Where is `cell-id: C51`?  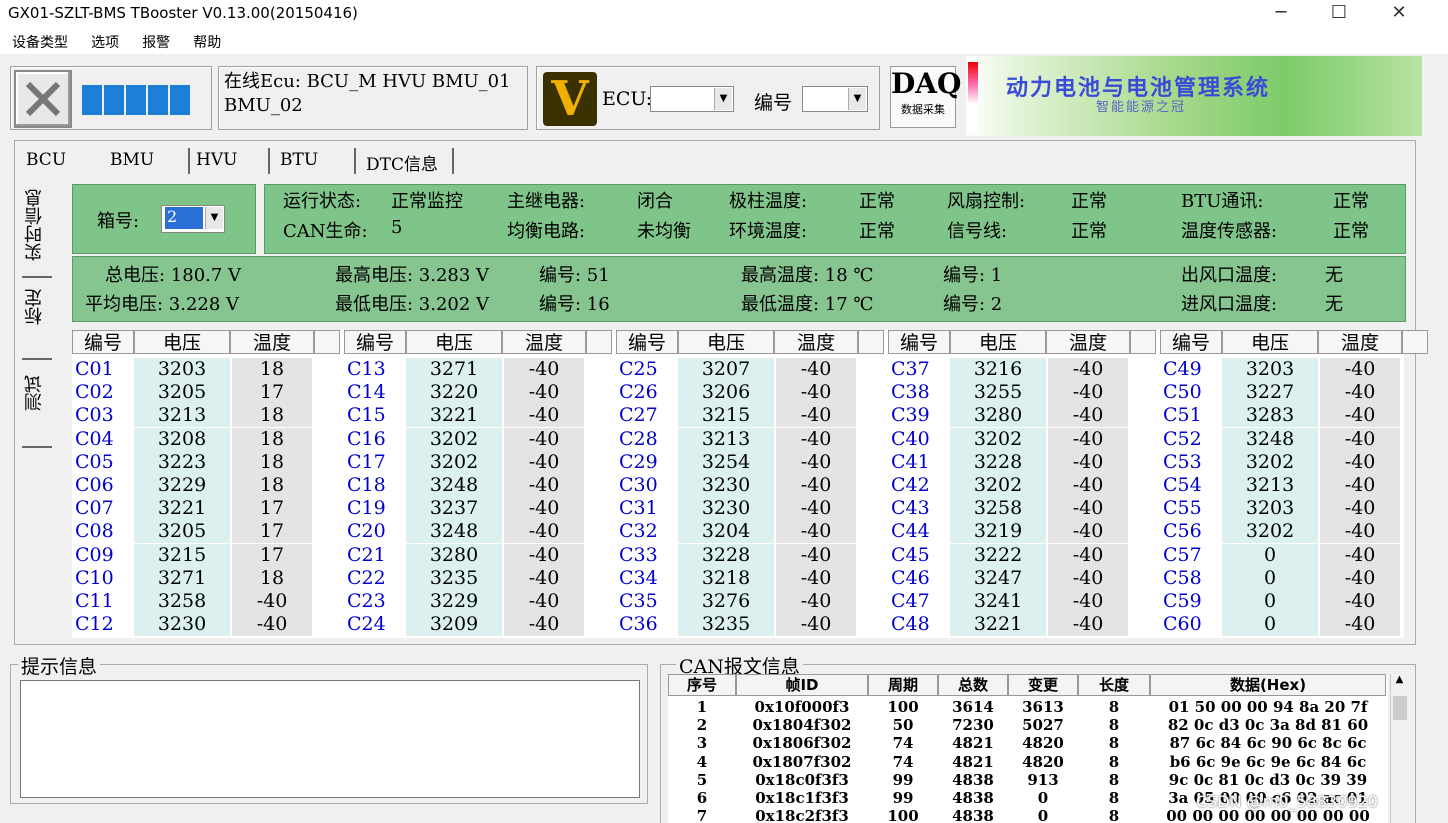
cell-id: C51 is located at coordinates (1182, 415).